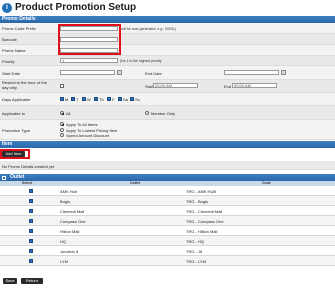  I want to click on day-w-label: W, so click(89, 99).